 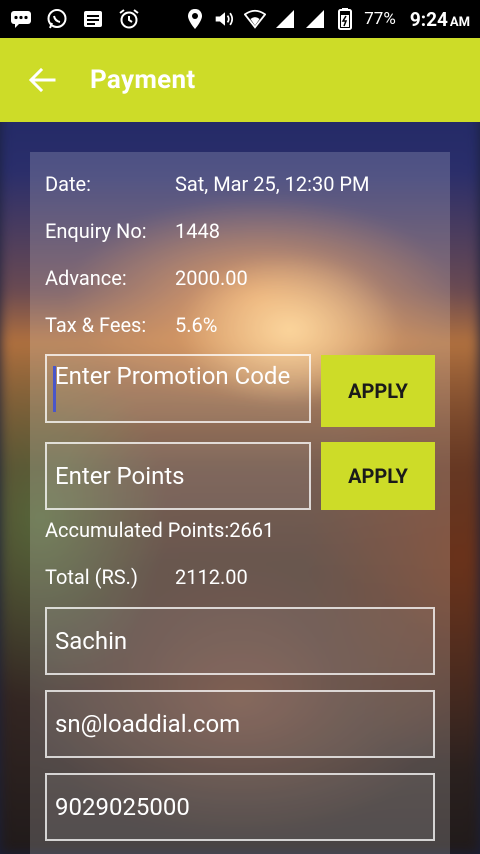 I want to click on apply-points-button: APPLY, so click(x=378, y=476).